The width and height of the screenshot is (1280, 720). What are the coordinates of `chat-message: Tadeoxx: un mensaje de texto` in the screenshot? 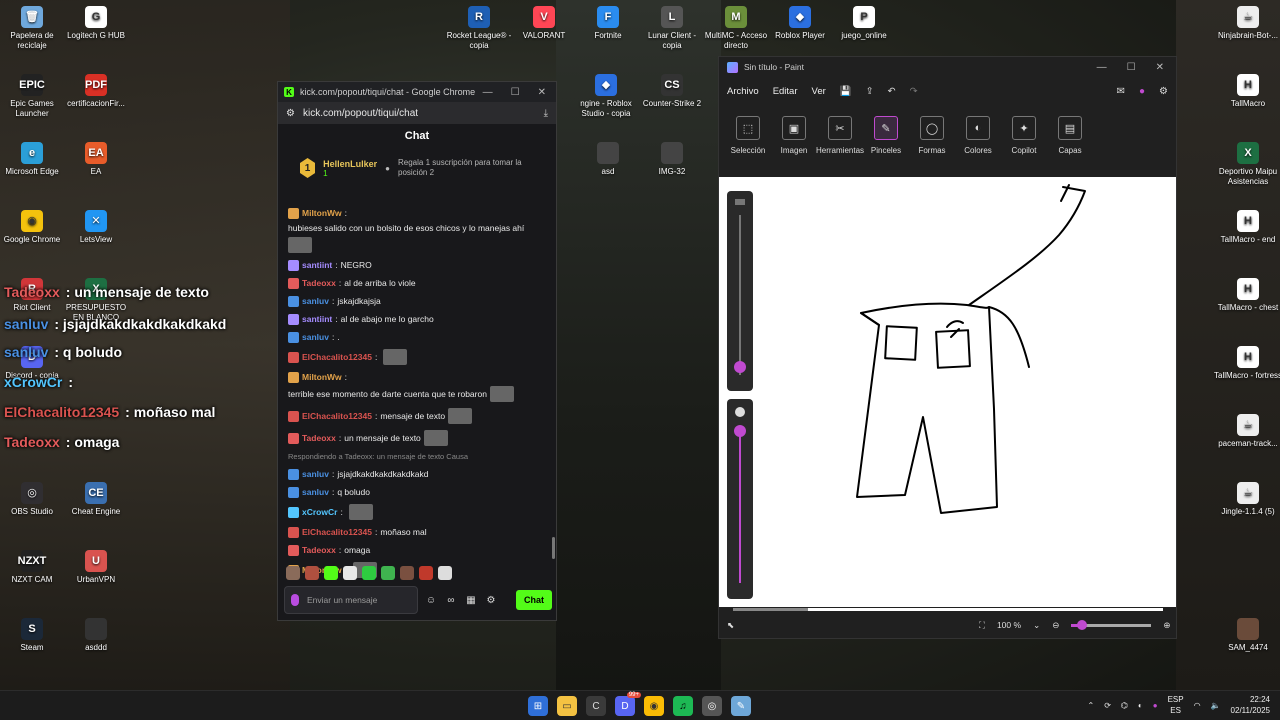 It's located at (413, 438).